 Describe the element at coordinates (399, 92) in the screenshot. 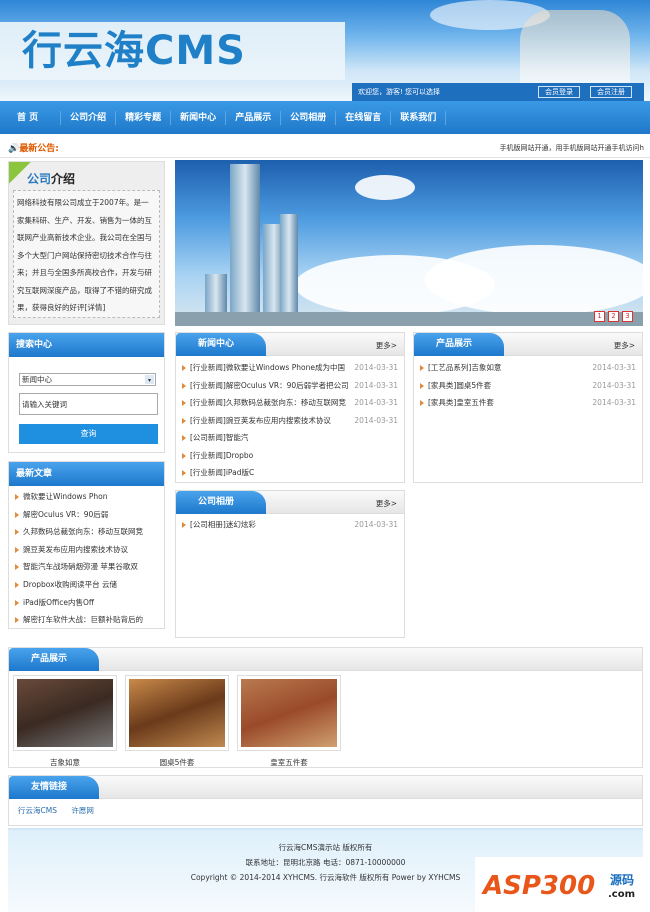

I see `welcome-text: 欢迎您，游客! 您可以选择` at that location.